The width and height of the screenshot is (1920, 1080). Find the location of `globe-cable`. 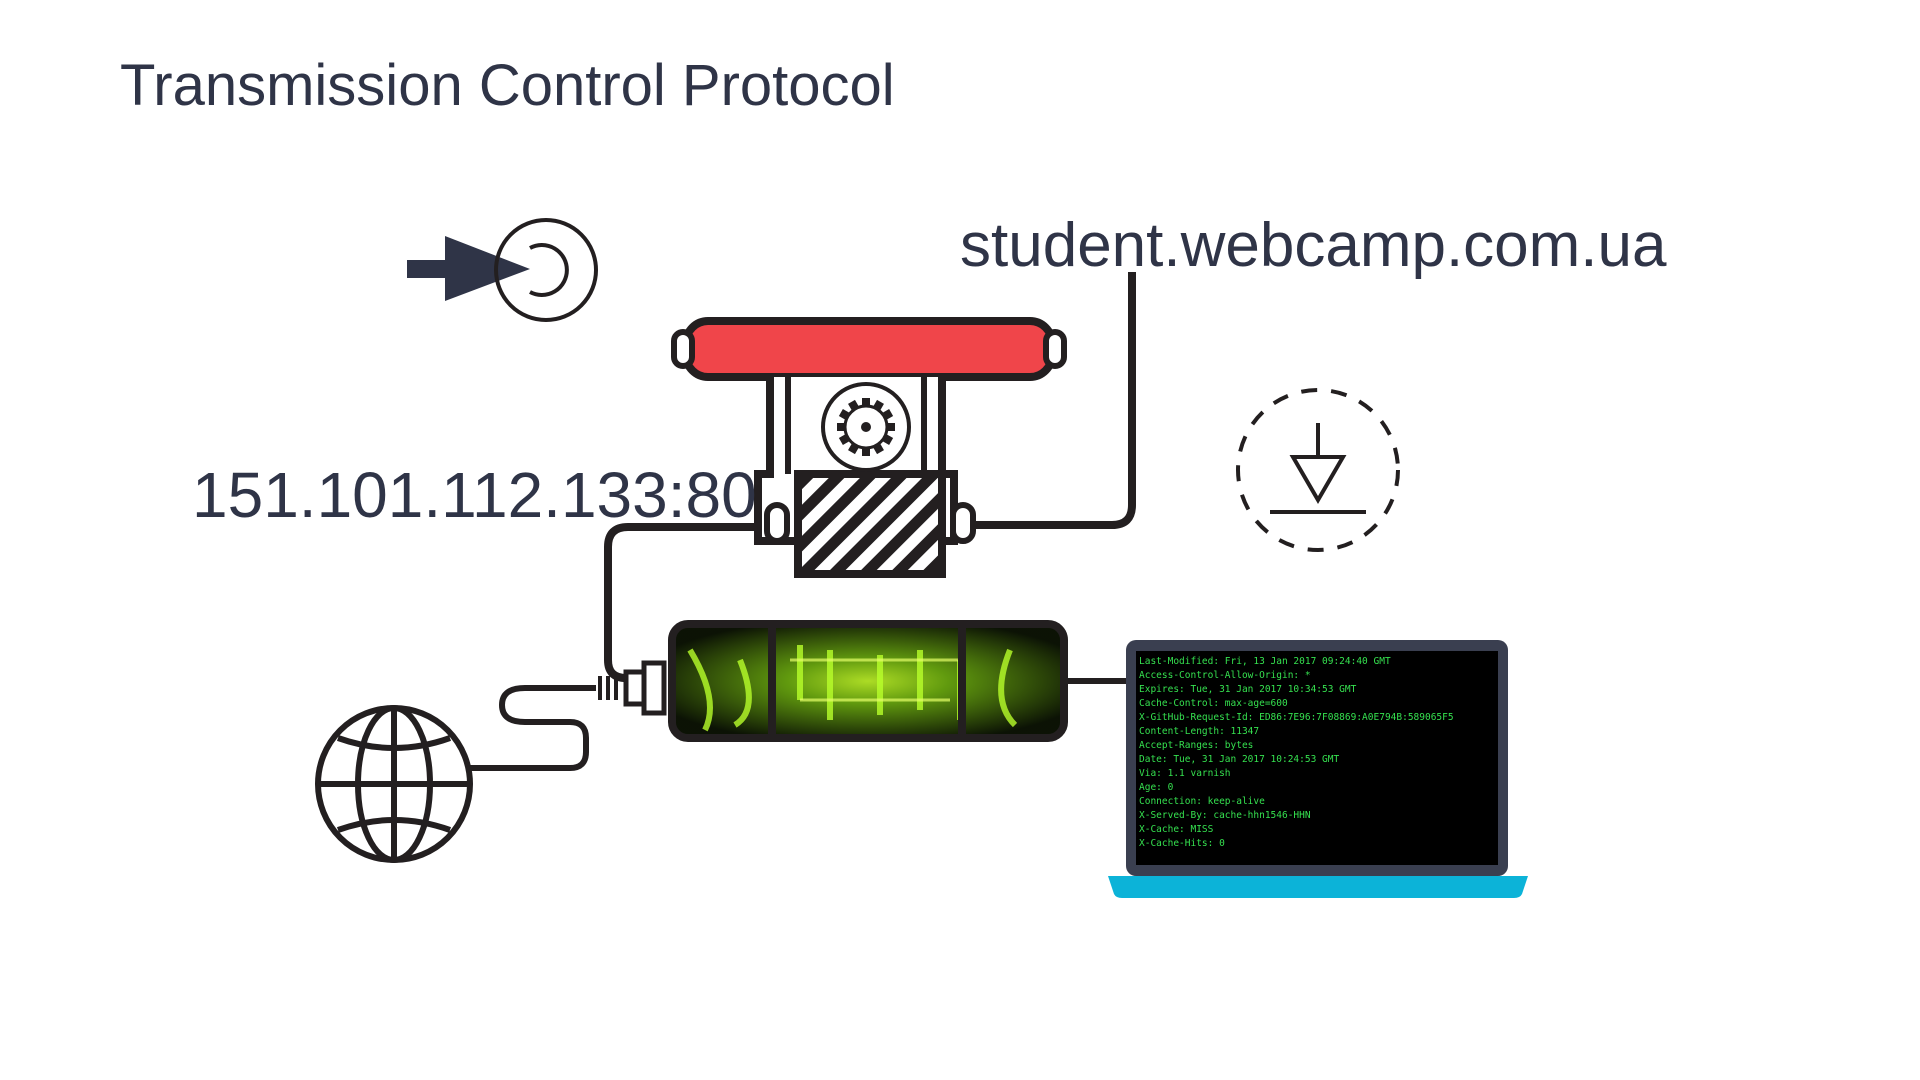

globe-cable is located at coordinates (533, 728).